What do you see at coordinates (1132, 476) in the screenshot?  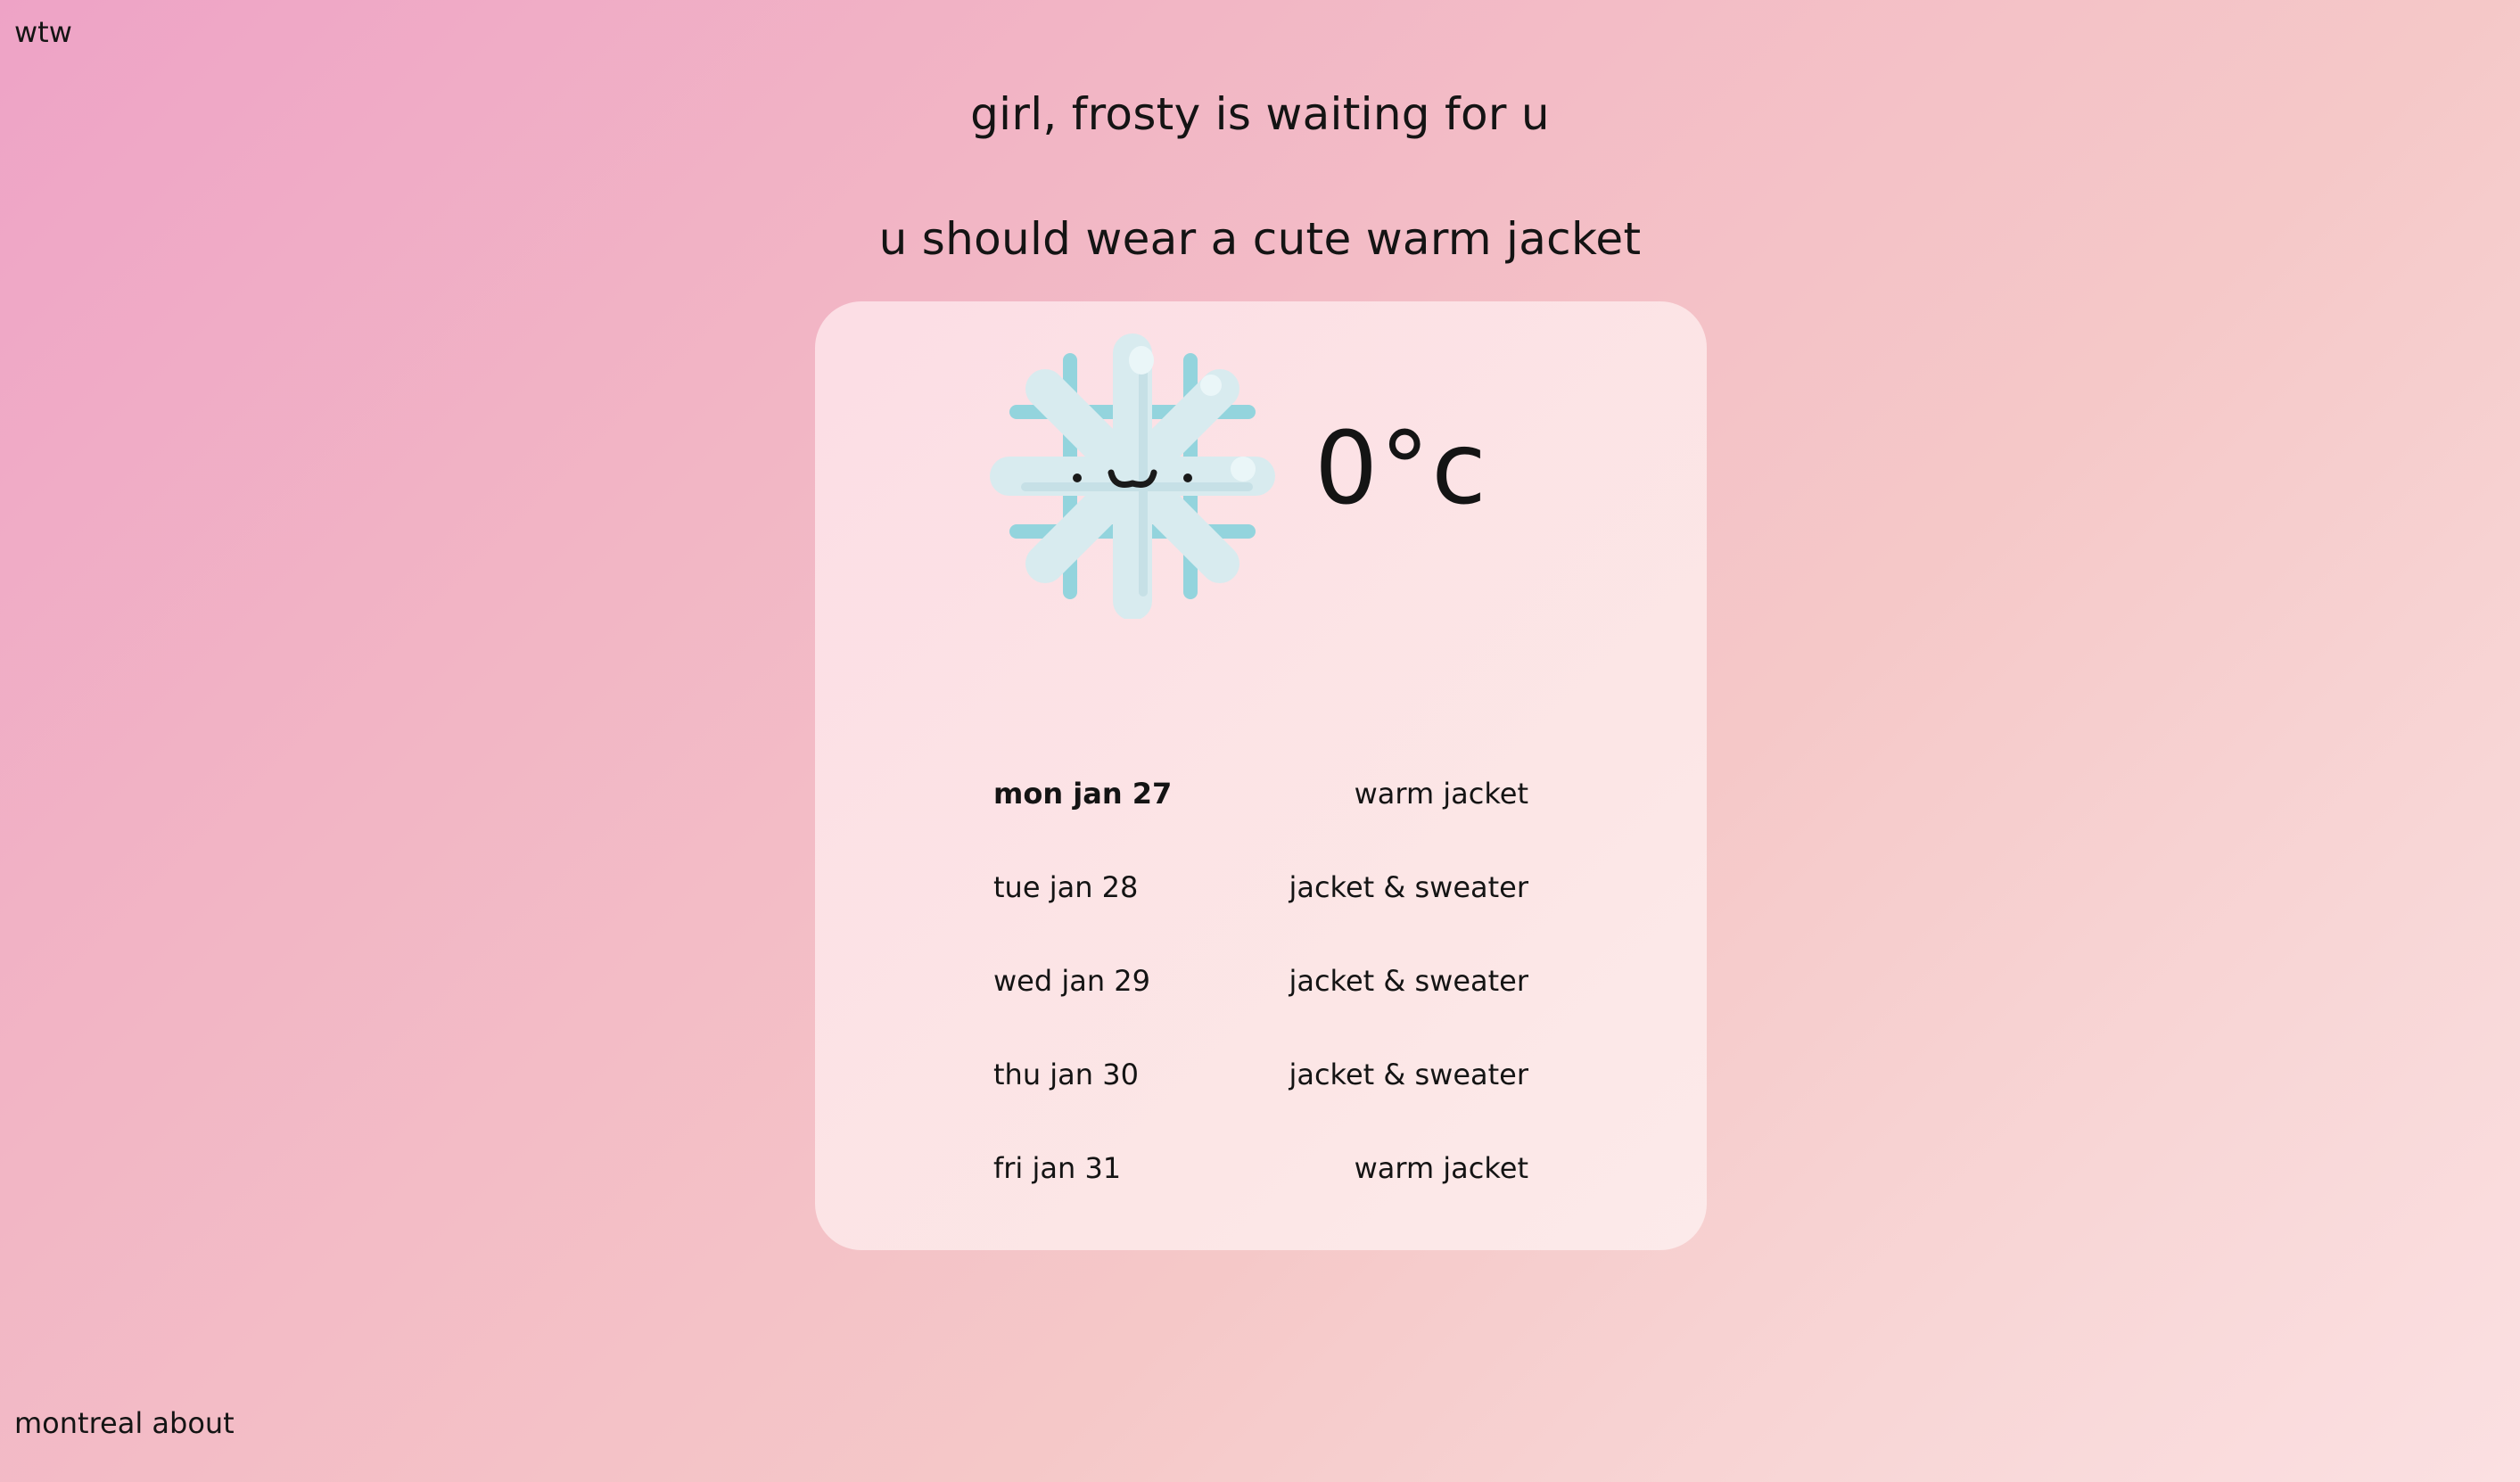 I see `snowflake-face-icon` at bounding box center [1132, 476].